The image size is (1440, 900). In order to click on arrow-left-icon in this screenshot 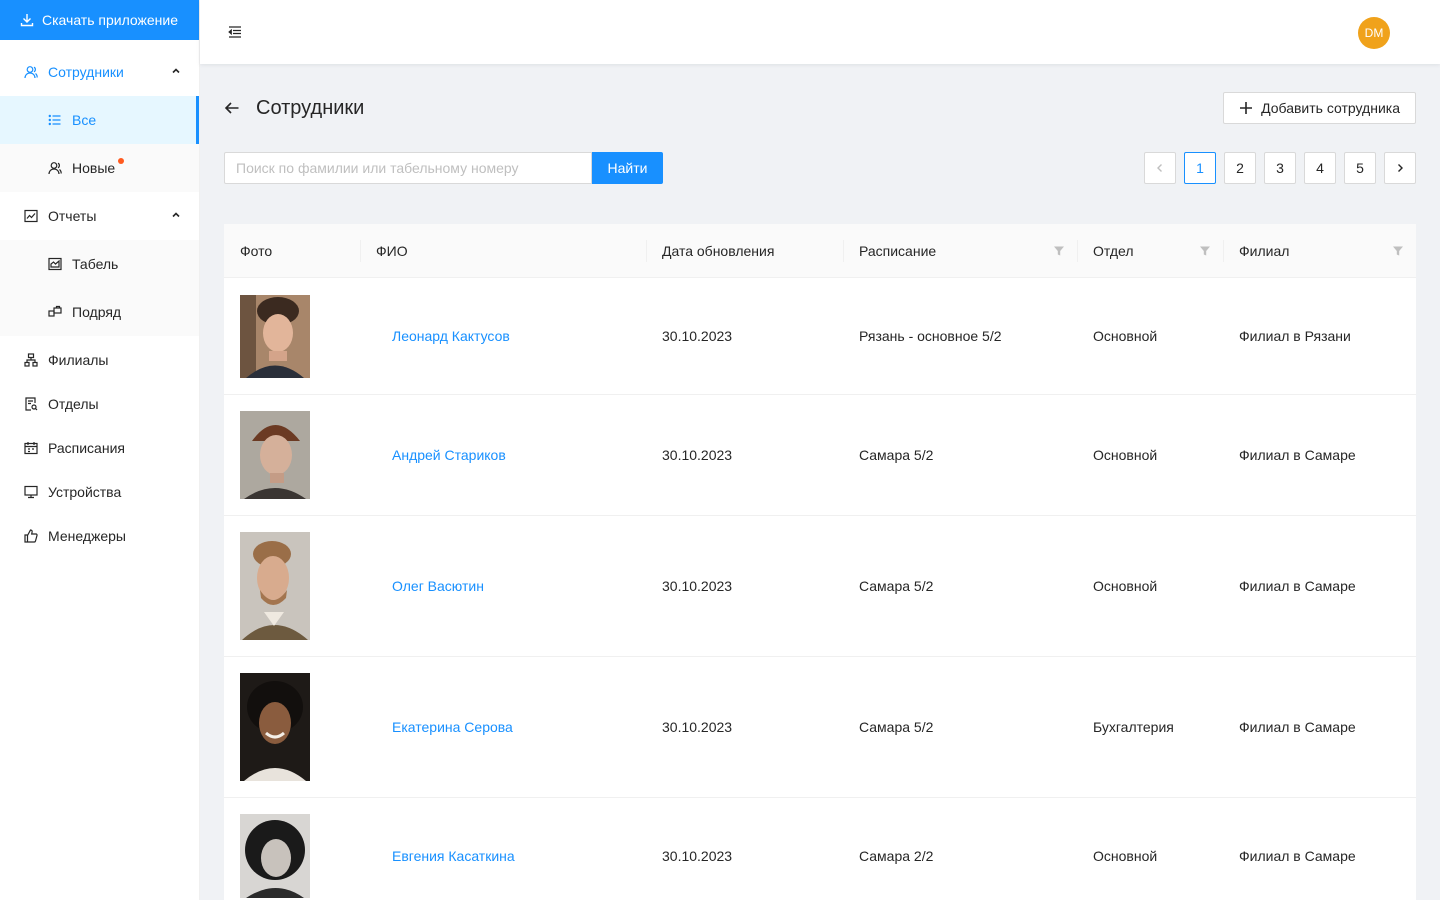, I will do `click(232, 108)`.